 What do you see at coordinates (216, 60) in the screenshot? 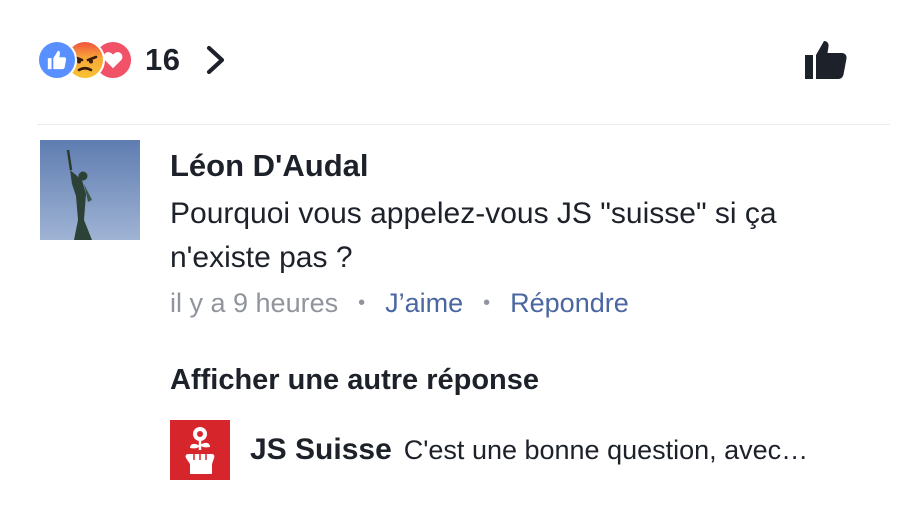
I see `chevron-right-icon` at bounding box center [216, 60].